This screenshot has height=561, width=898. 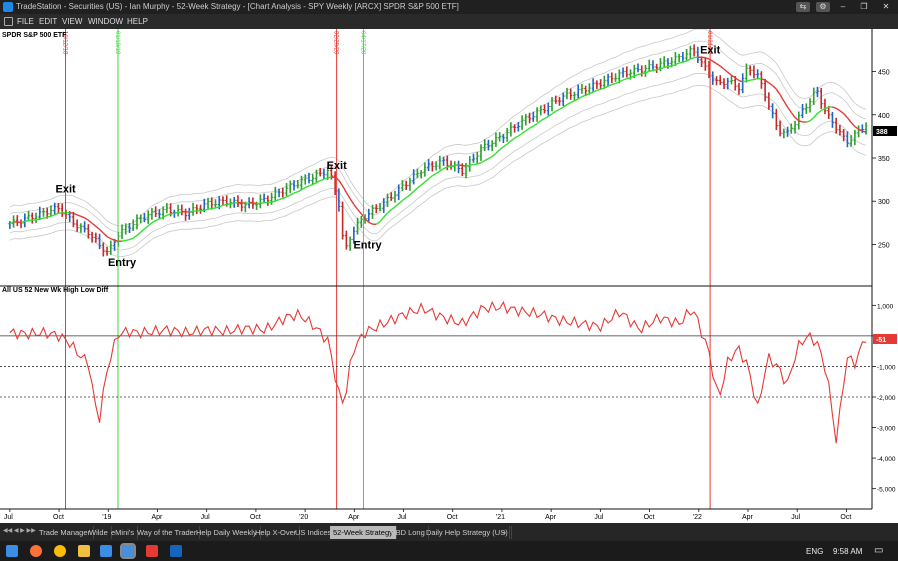 What do you see at coordinates (814, 551) in the screenshot?
I see `language-indicator: ENG` at bounding box center [814, 551].